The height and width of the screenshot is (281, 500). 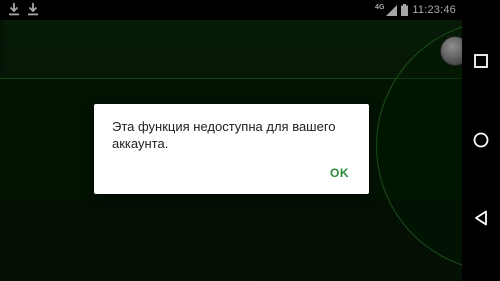 What do you see at coordinates (339, 173) in the screenshot?
I see `ok-button: OK` at bounding box center [339, 173].